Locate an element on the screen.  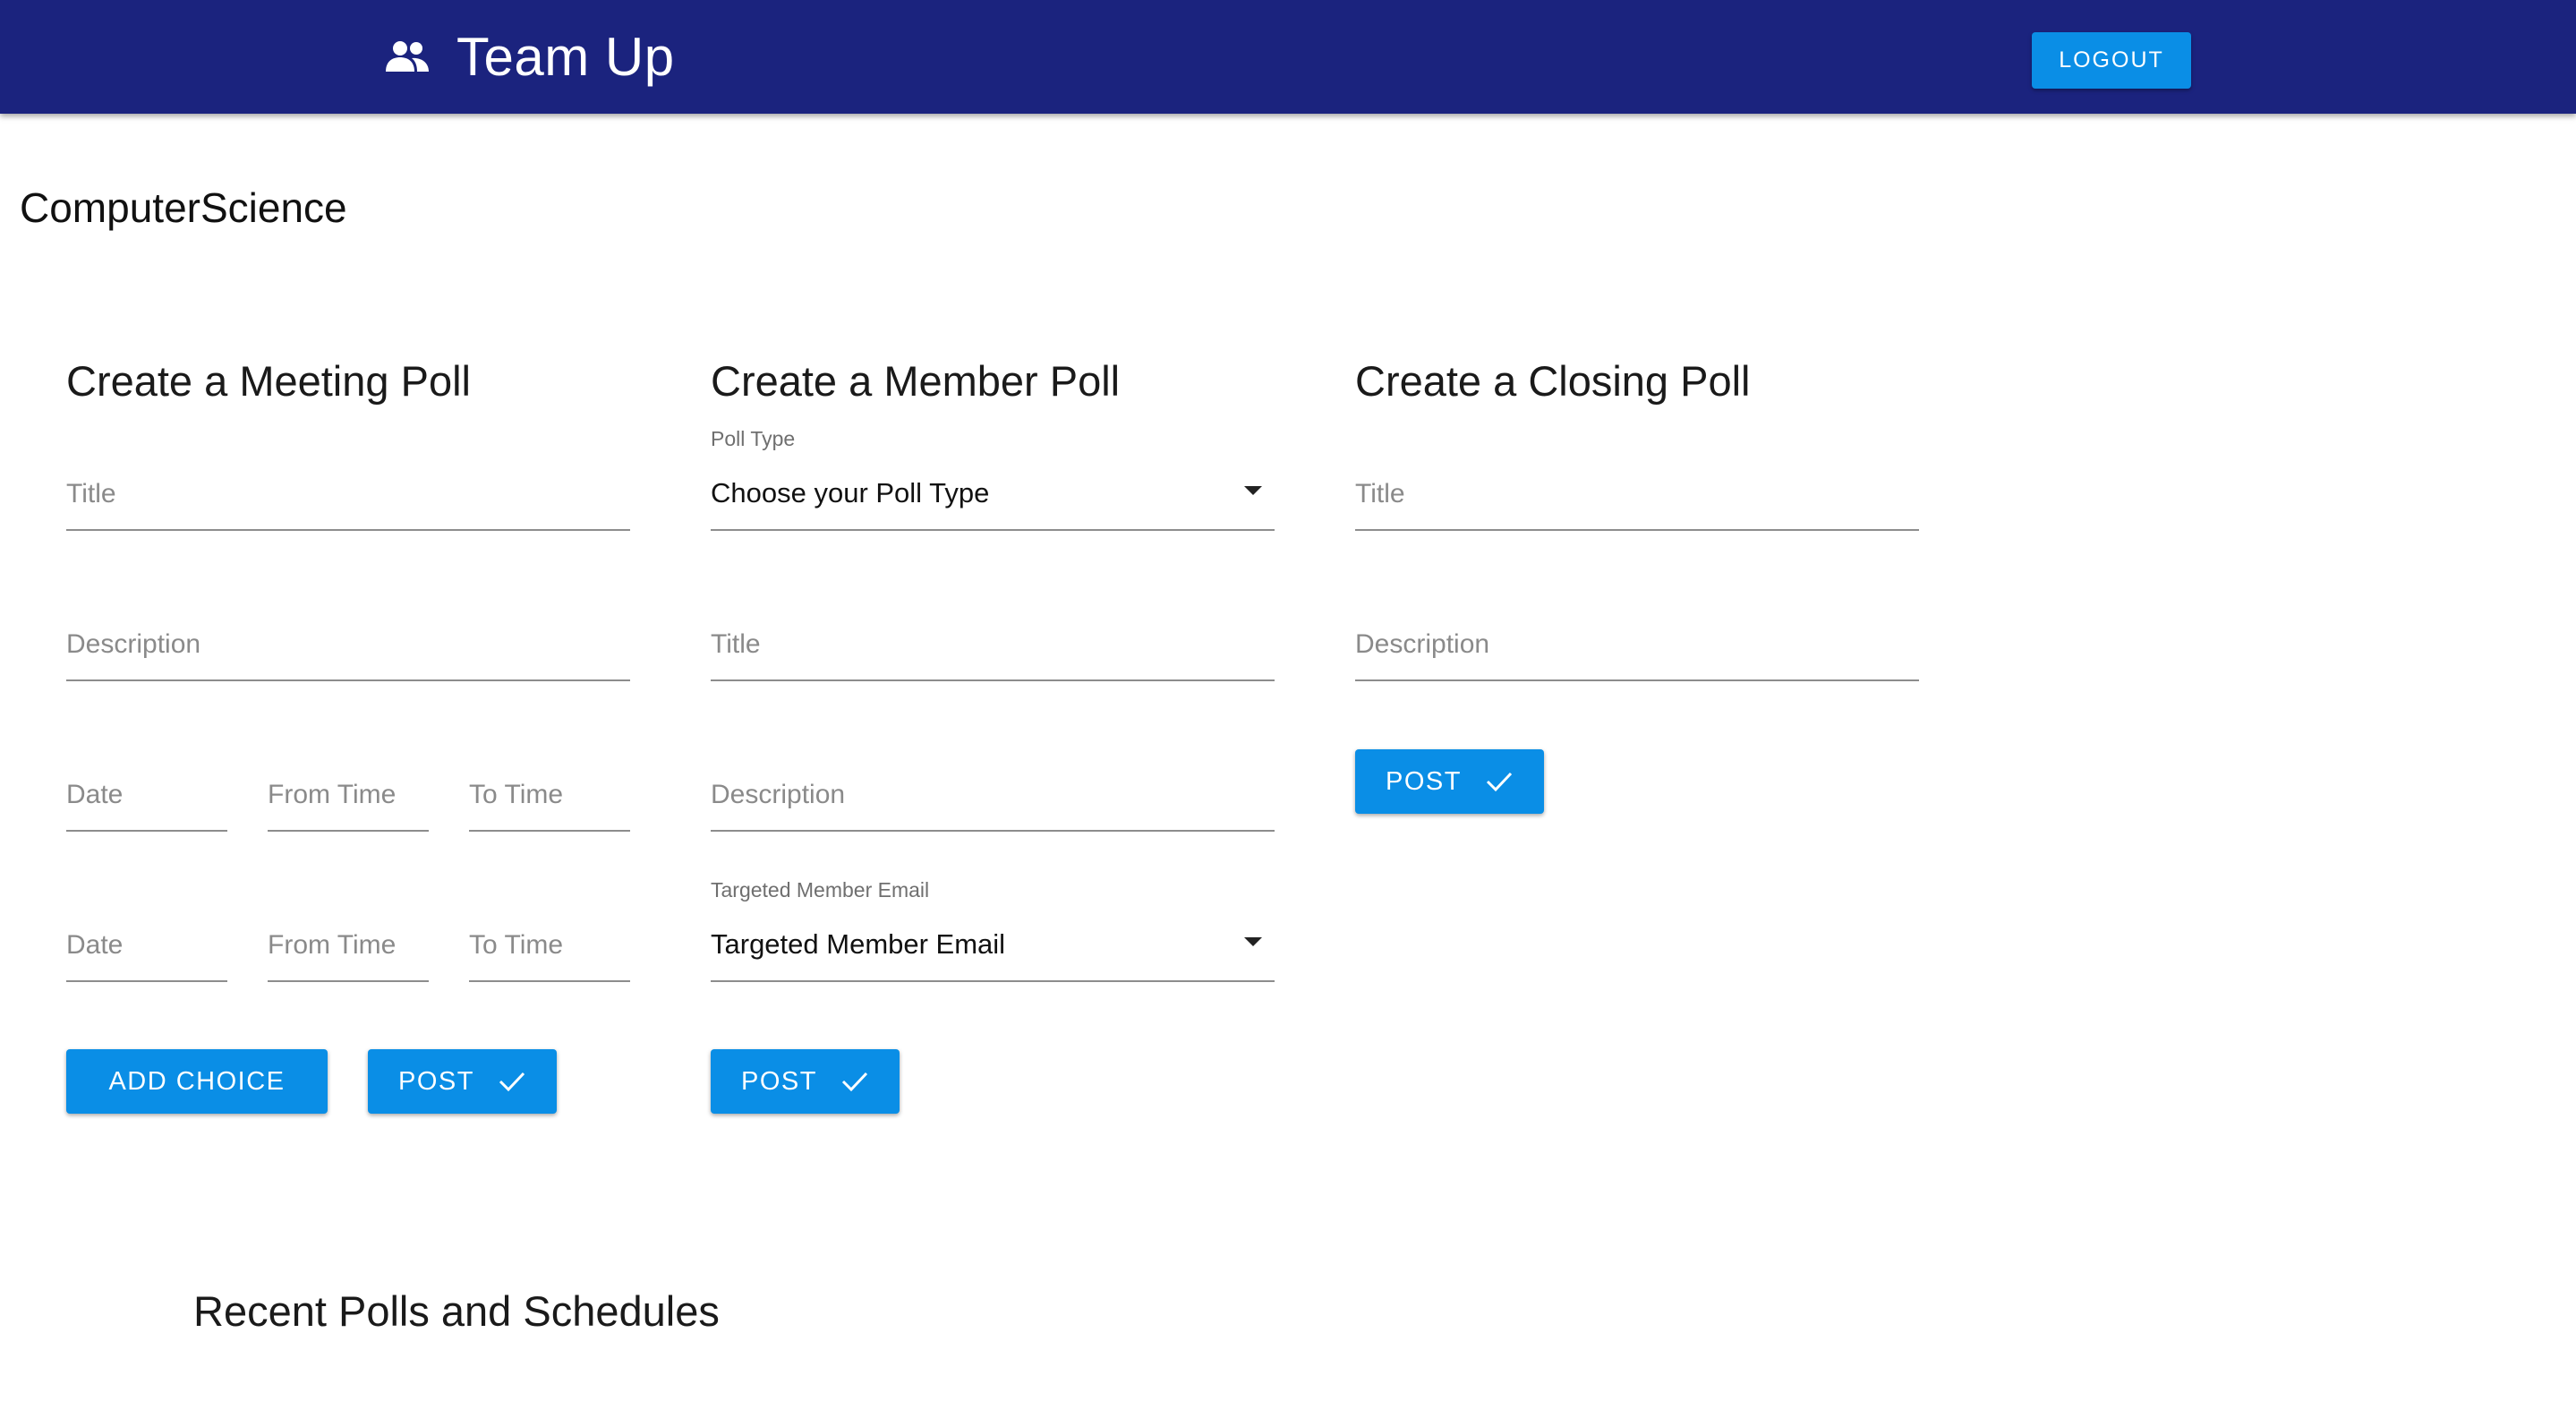
meeting-title-field: Title is located at coordinates (350, 503).